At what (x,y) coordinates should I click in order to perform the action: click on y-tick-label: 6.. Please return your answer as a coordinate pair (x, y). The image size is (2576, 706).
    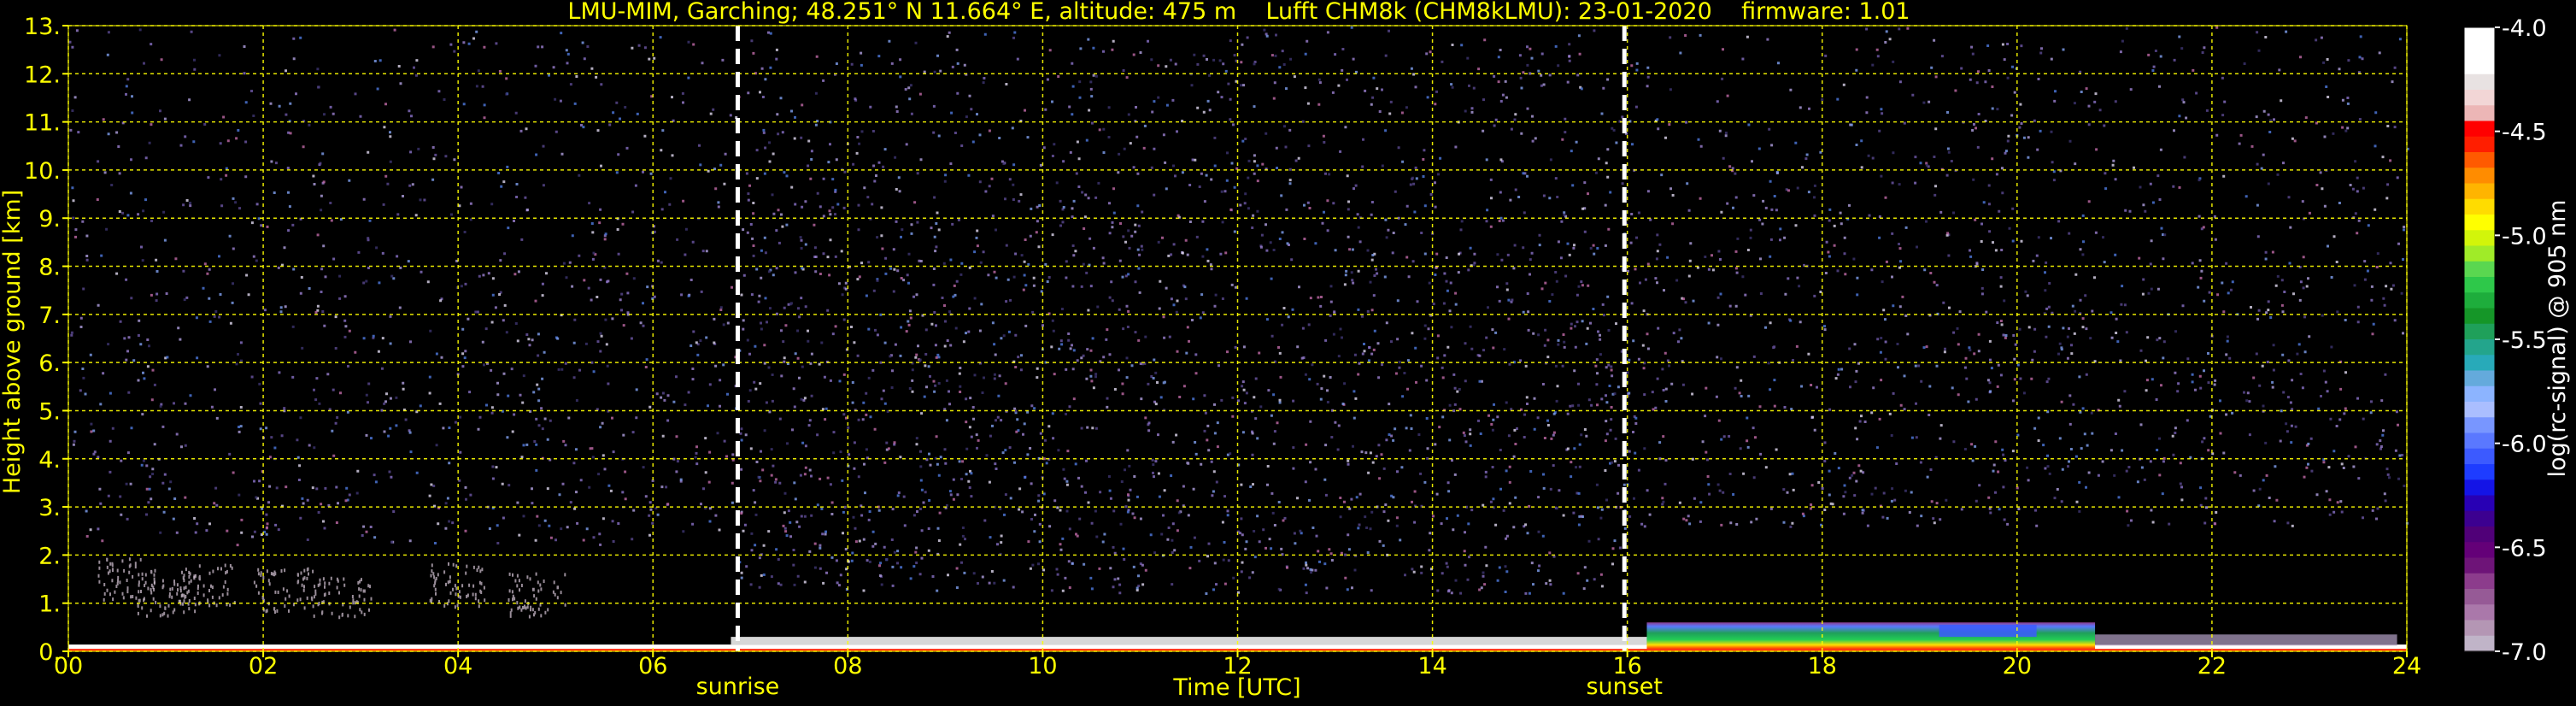
    Looking at the image, I should click on (49, 363).